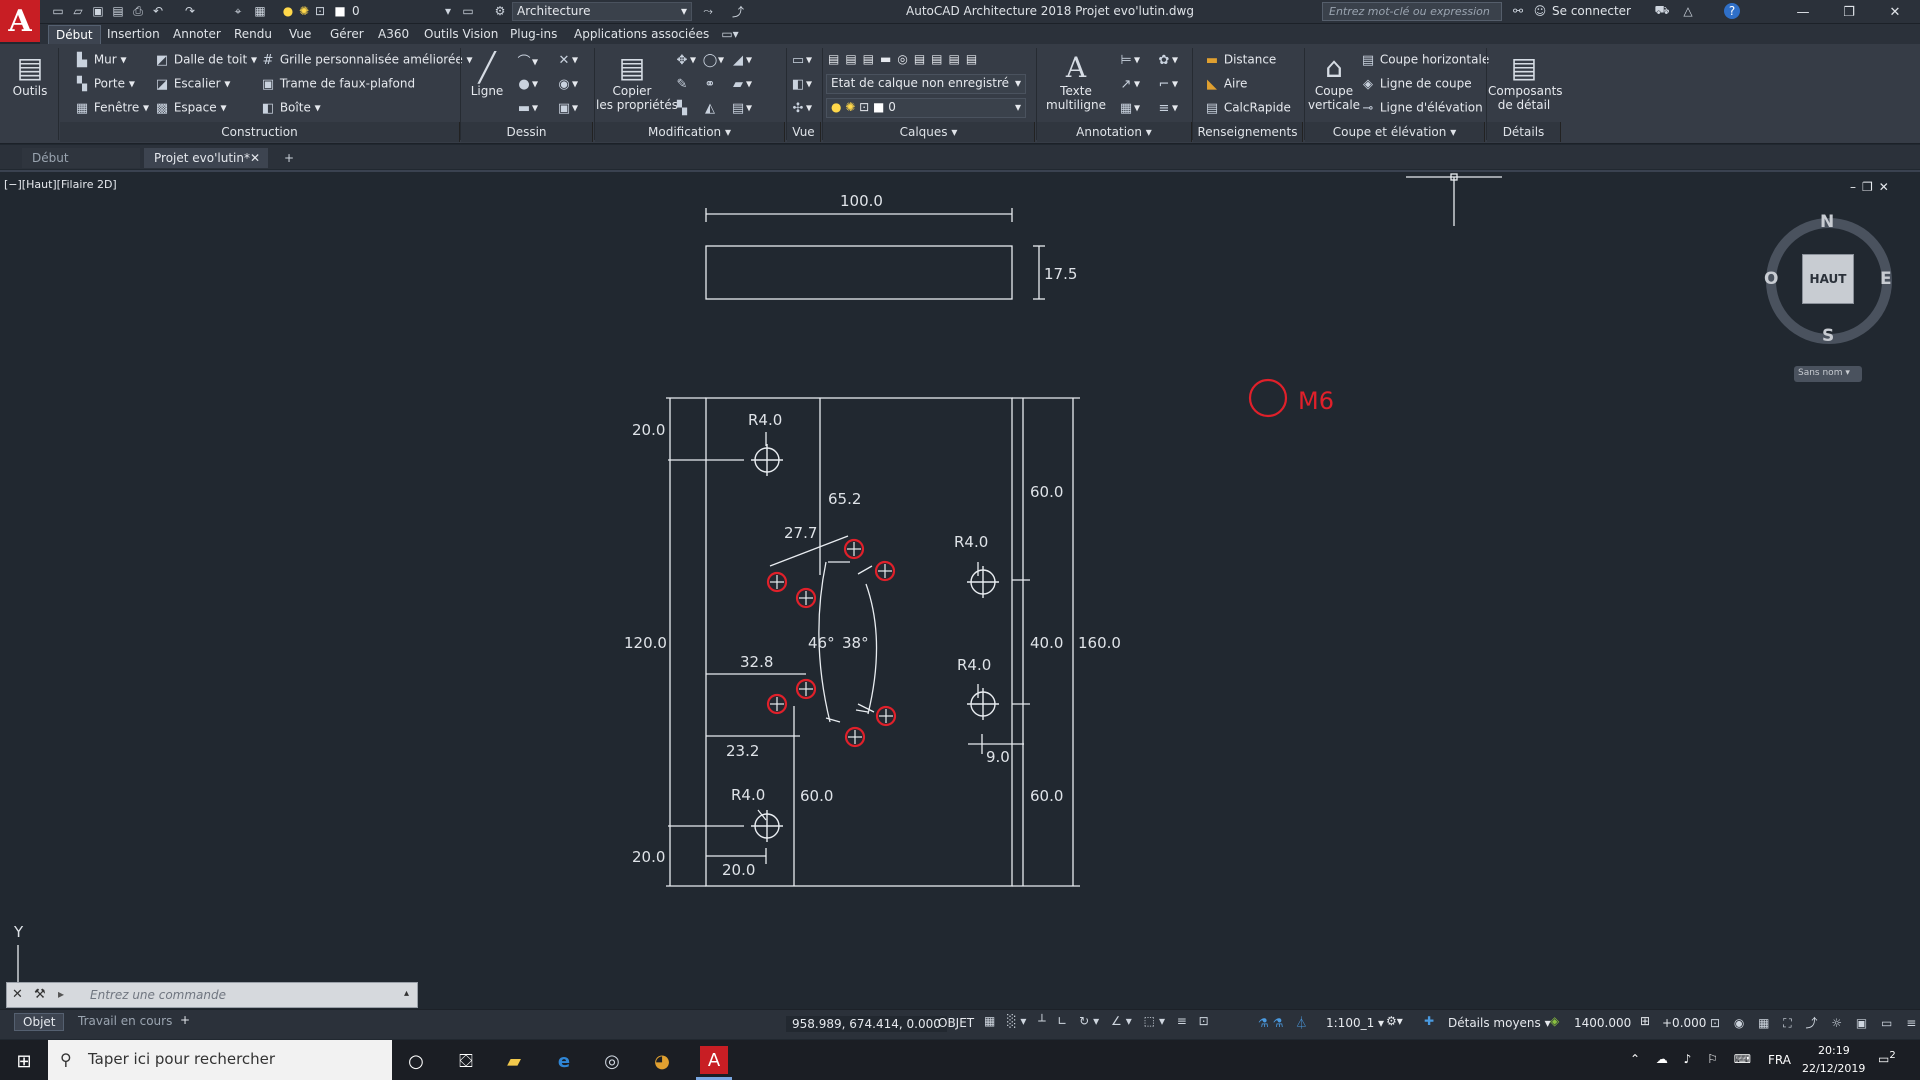  Describe the element at coordinates (1424, 60) in the screenshot. I see `coupe-horizontale-button: ▤ Coupe horizontale` at that location.